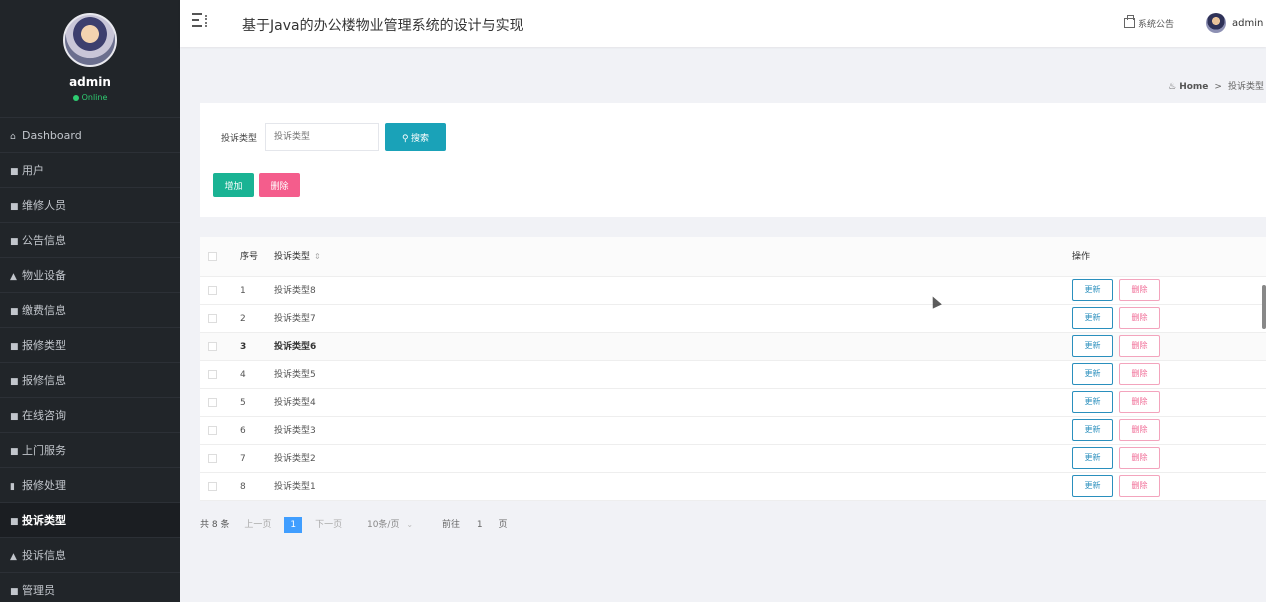 This screenshot has width=1266, height=602. I want to click on pagination-goto-input: 1, so click(480, 525).